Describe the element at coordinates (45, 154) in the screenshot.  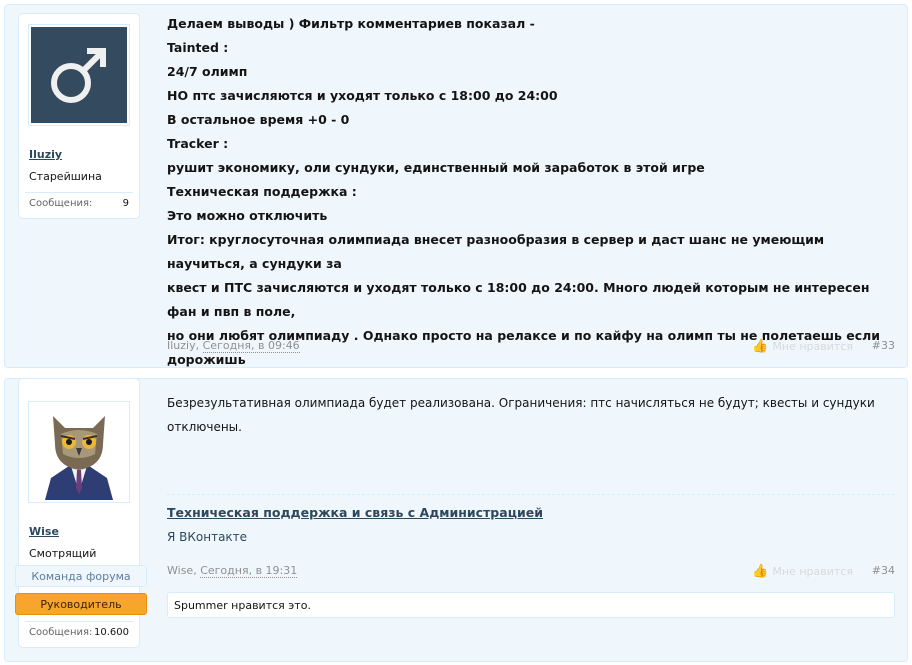
I see `username: Iluziy` at that location.